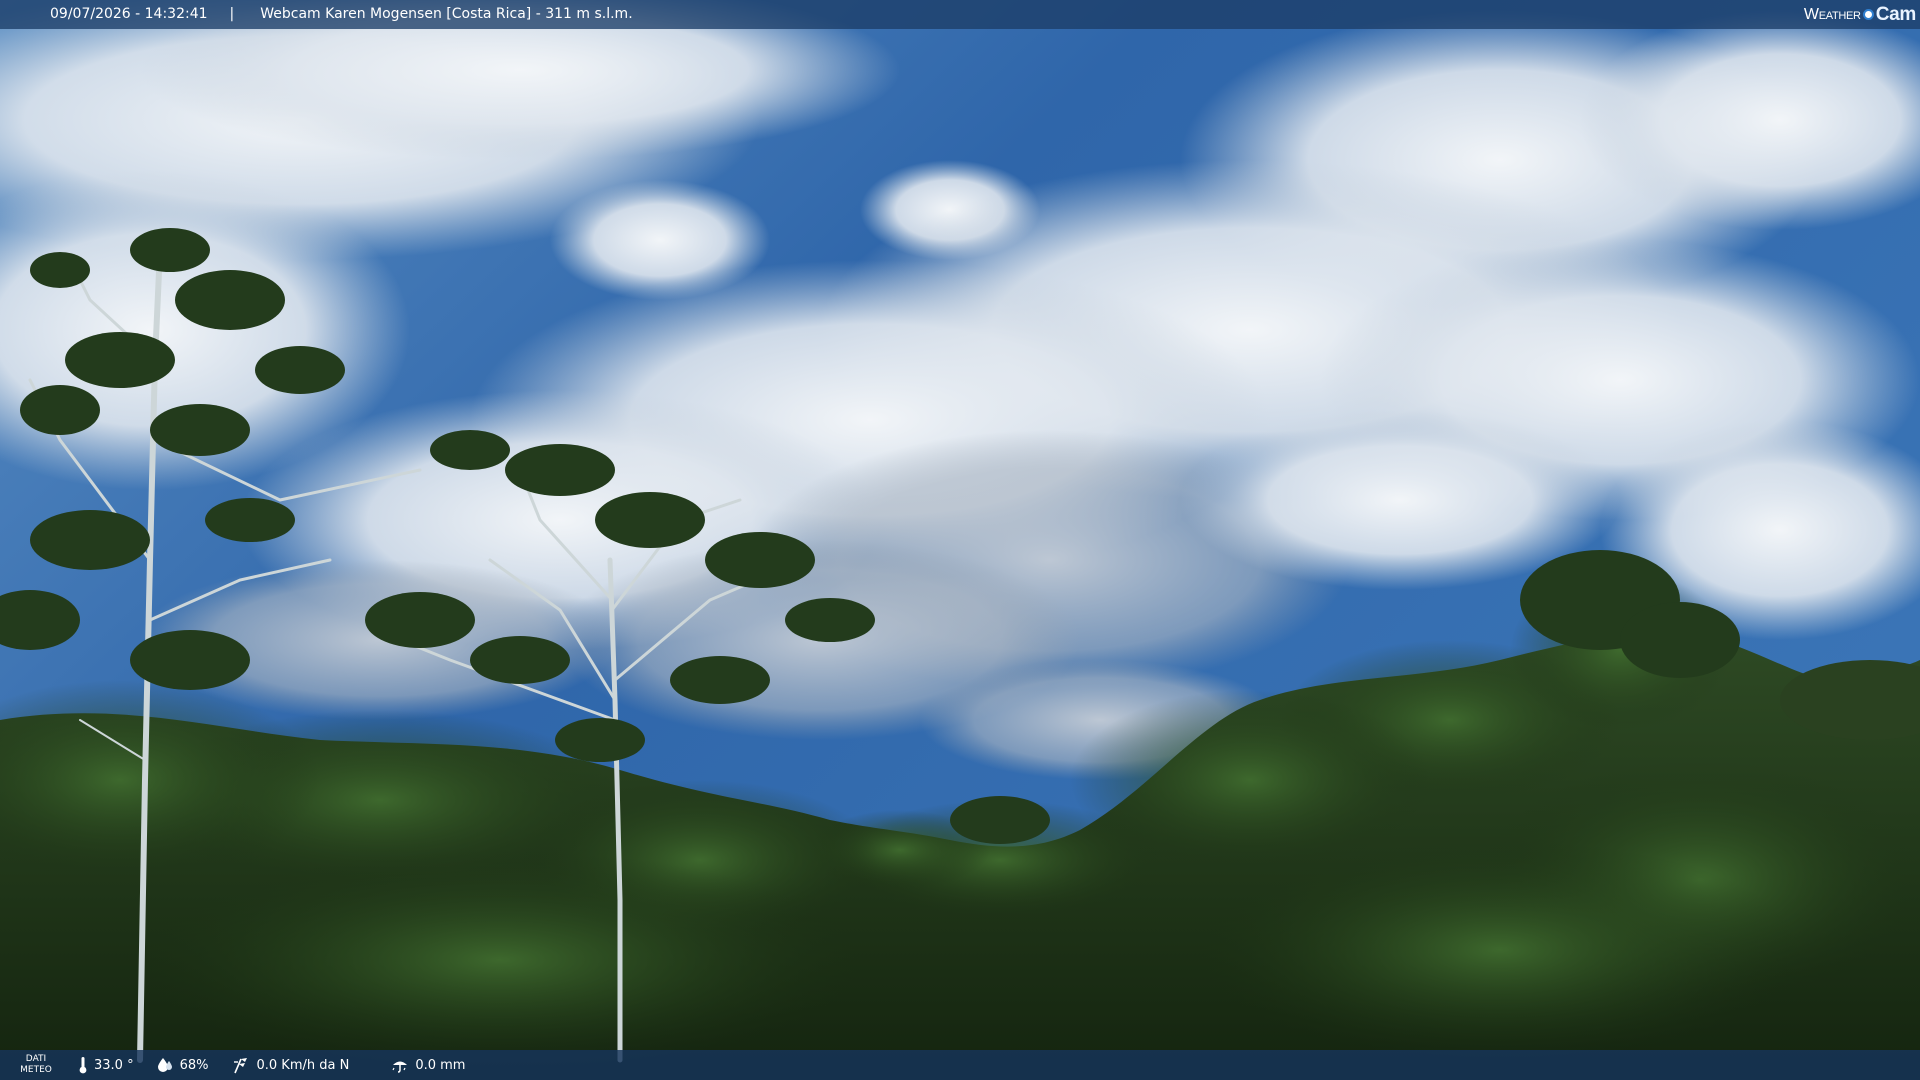 This screenshot has width=1920, height=1080. I want to click on temperature-reading: 33.0 °, so click(106, 1065).